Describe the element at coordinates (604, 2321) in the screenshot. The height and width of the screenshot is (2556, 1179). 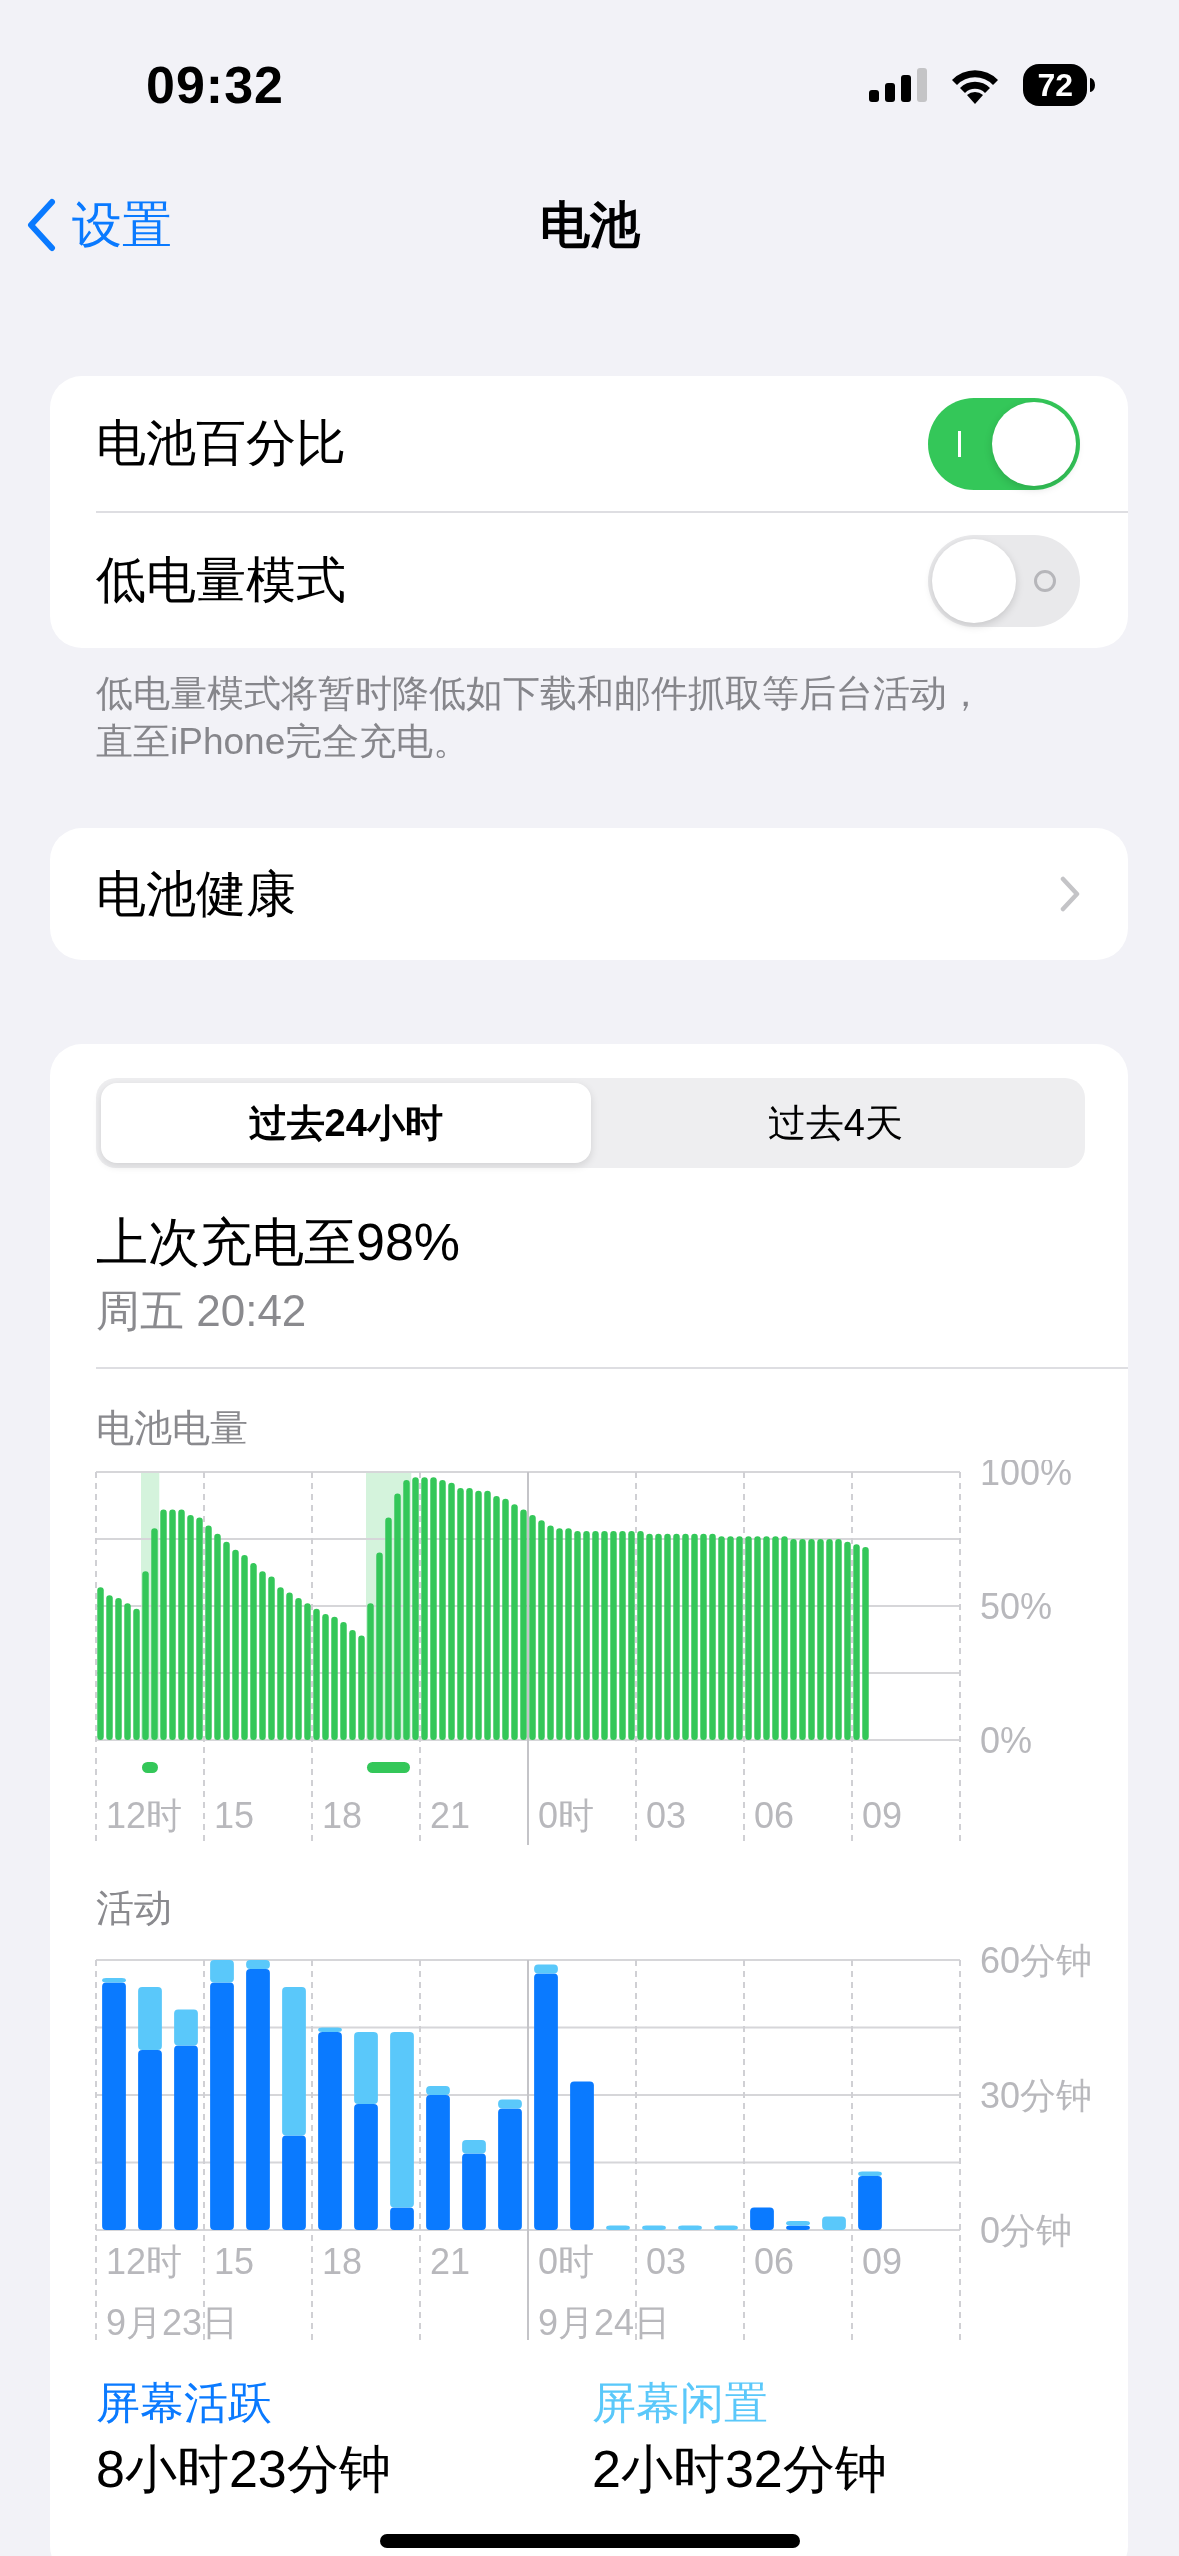
I see `date-label: 9月24日` at that location.